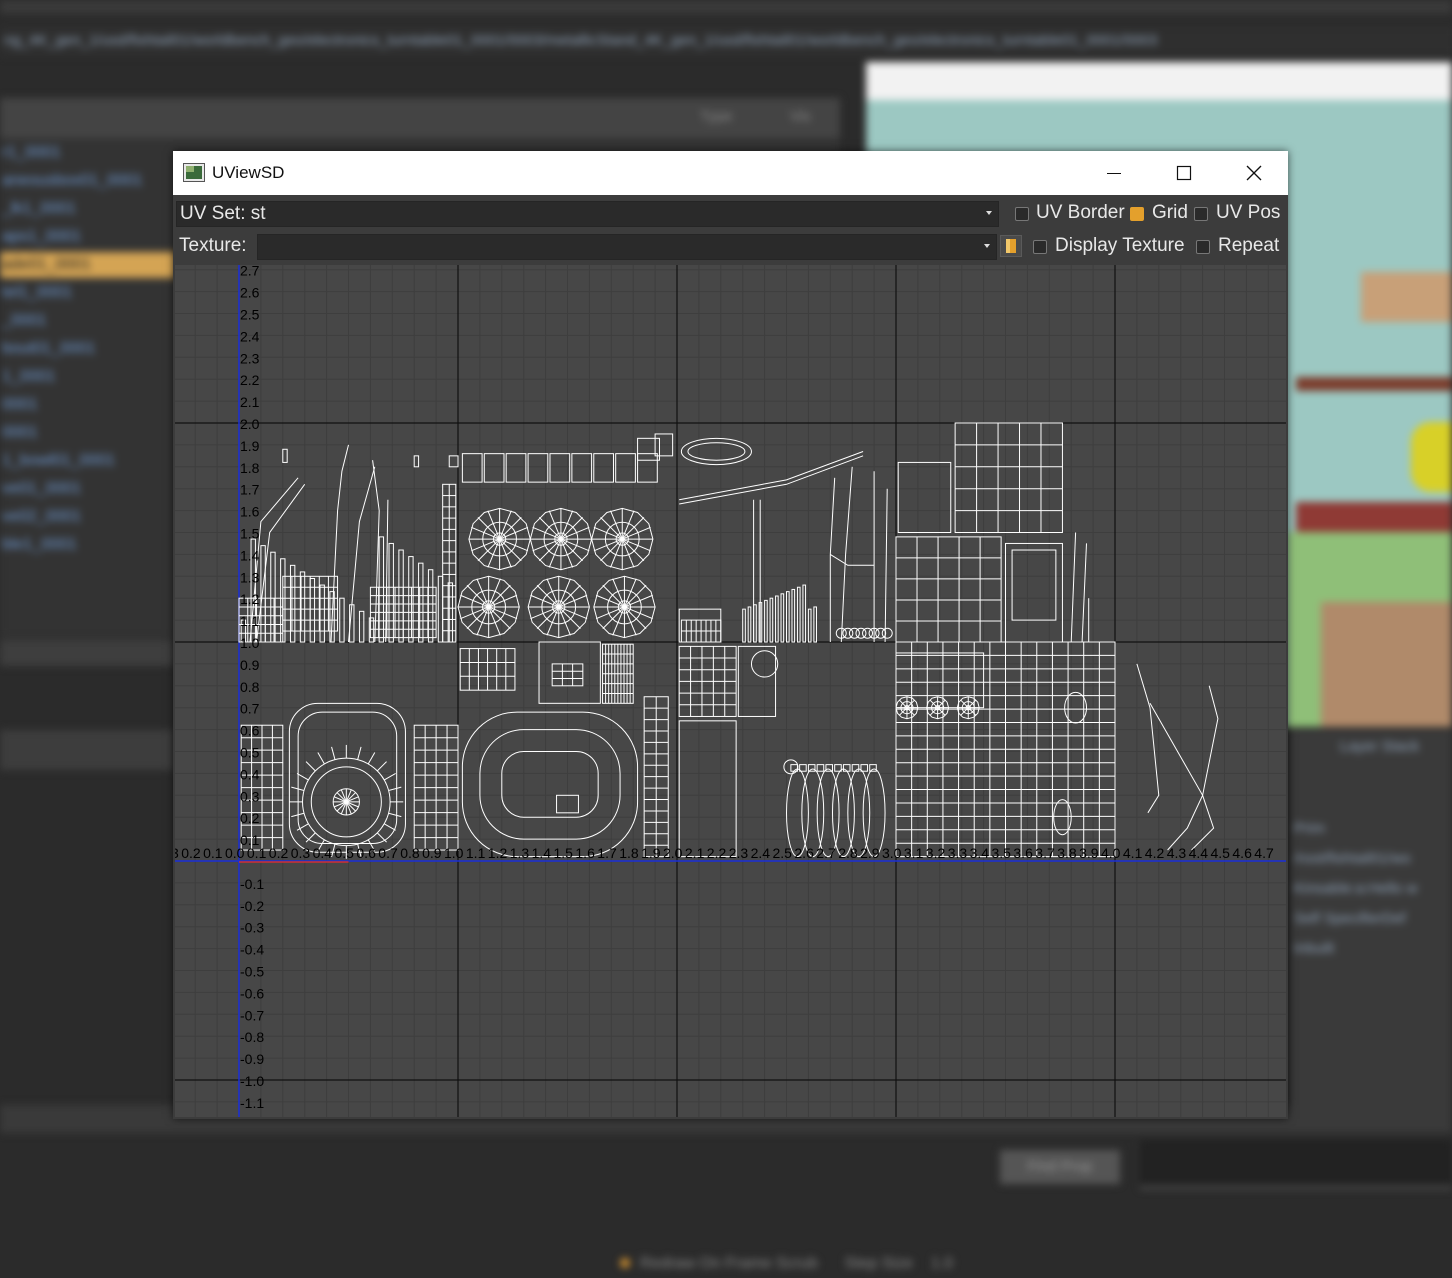 The width and height of the screenshot is (1452, 1278). I want to click on background-input, so click(1296, 1164).